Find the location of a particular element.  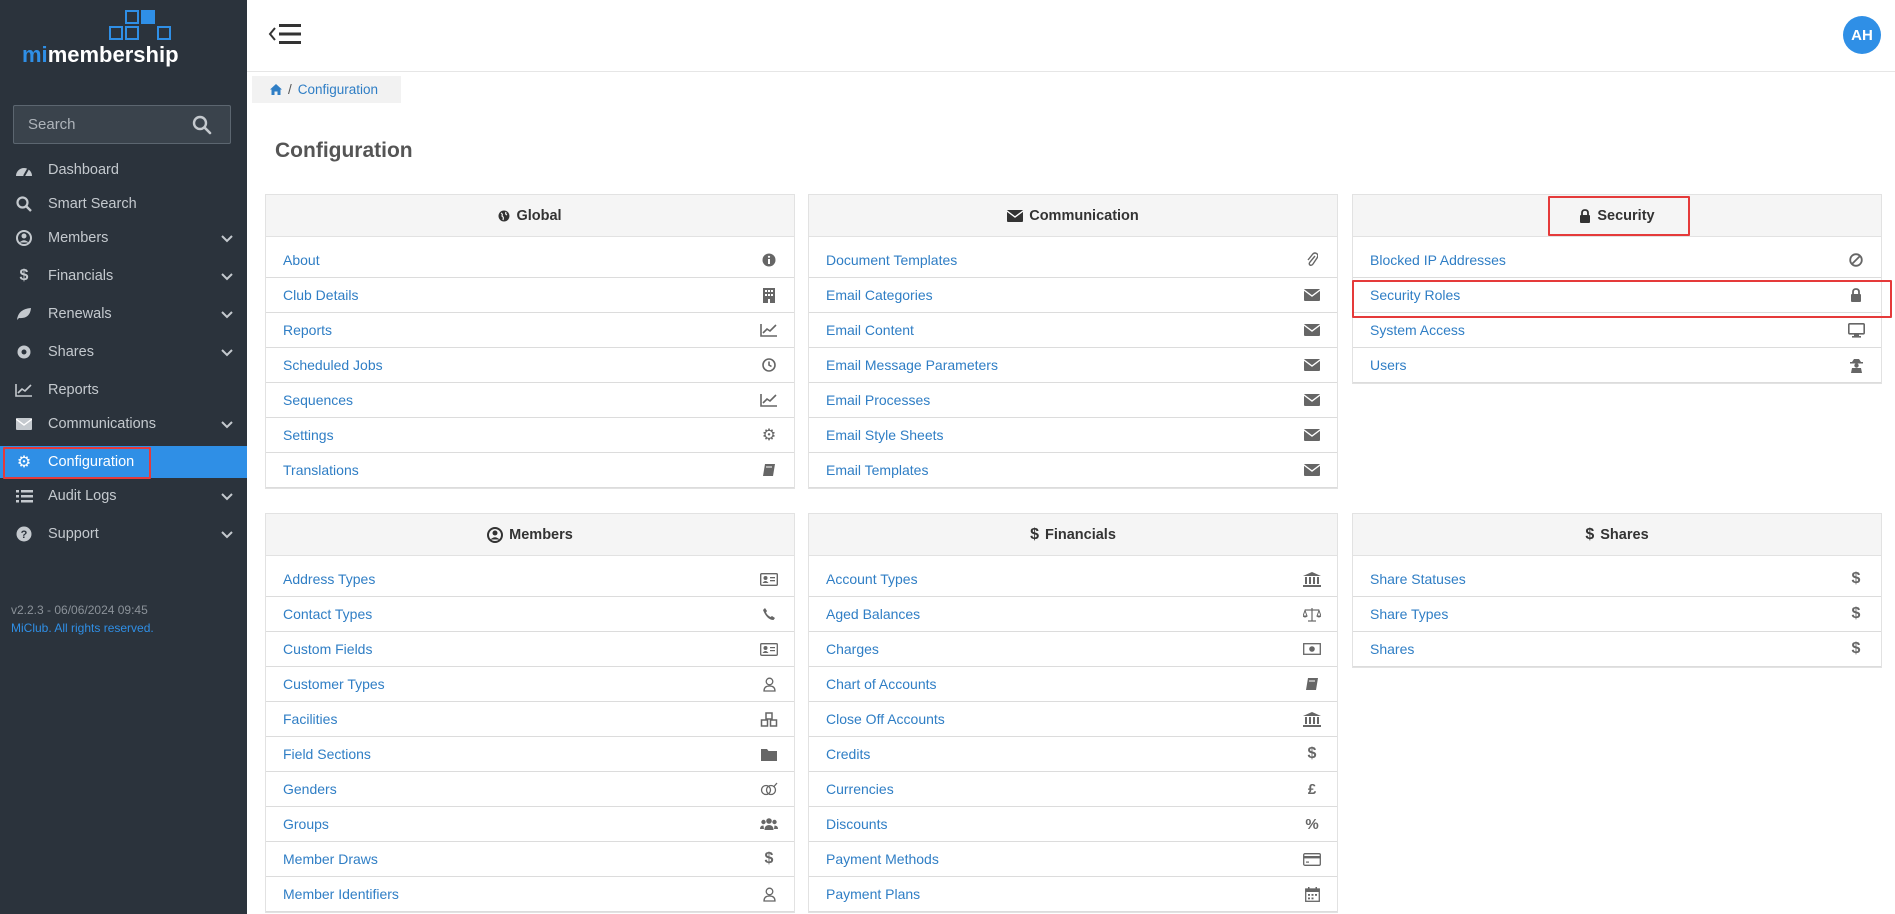

config-link-users: Users is located at coordinates (1617, 365).